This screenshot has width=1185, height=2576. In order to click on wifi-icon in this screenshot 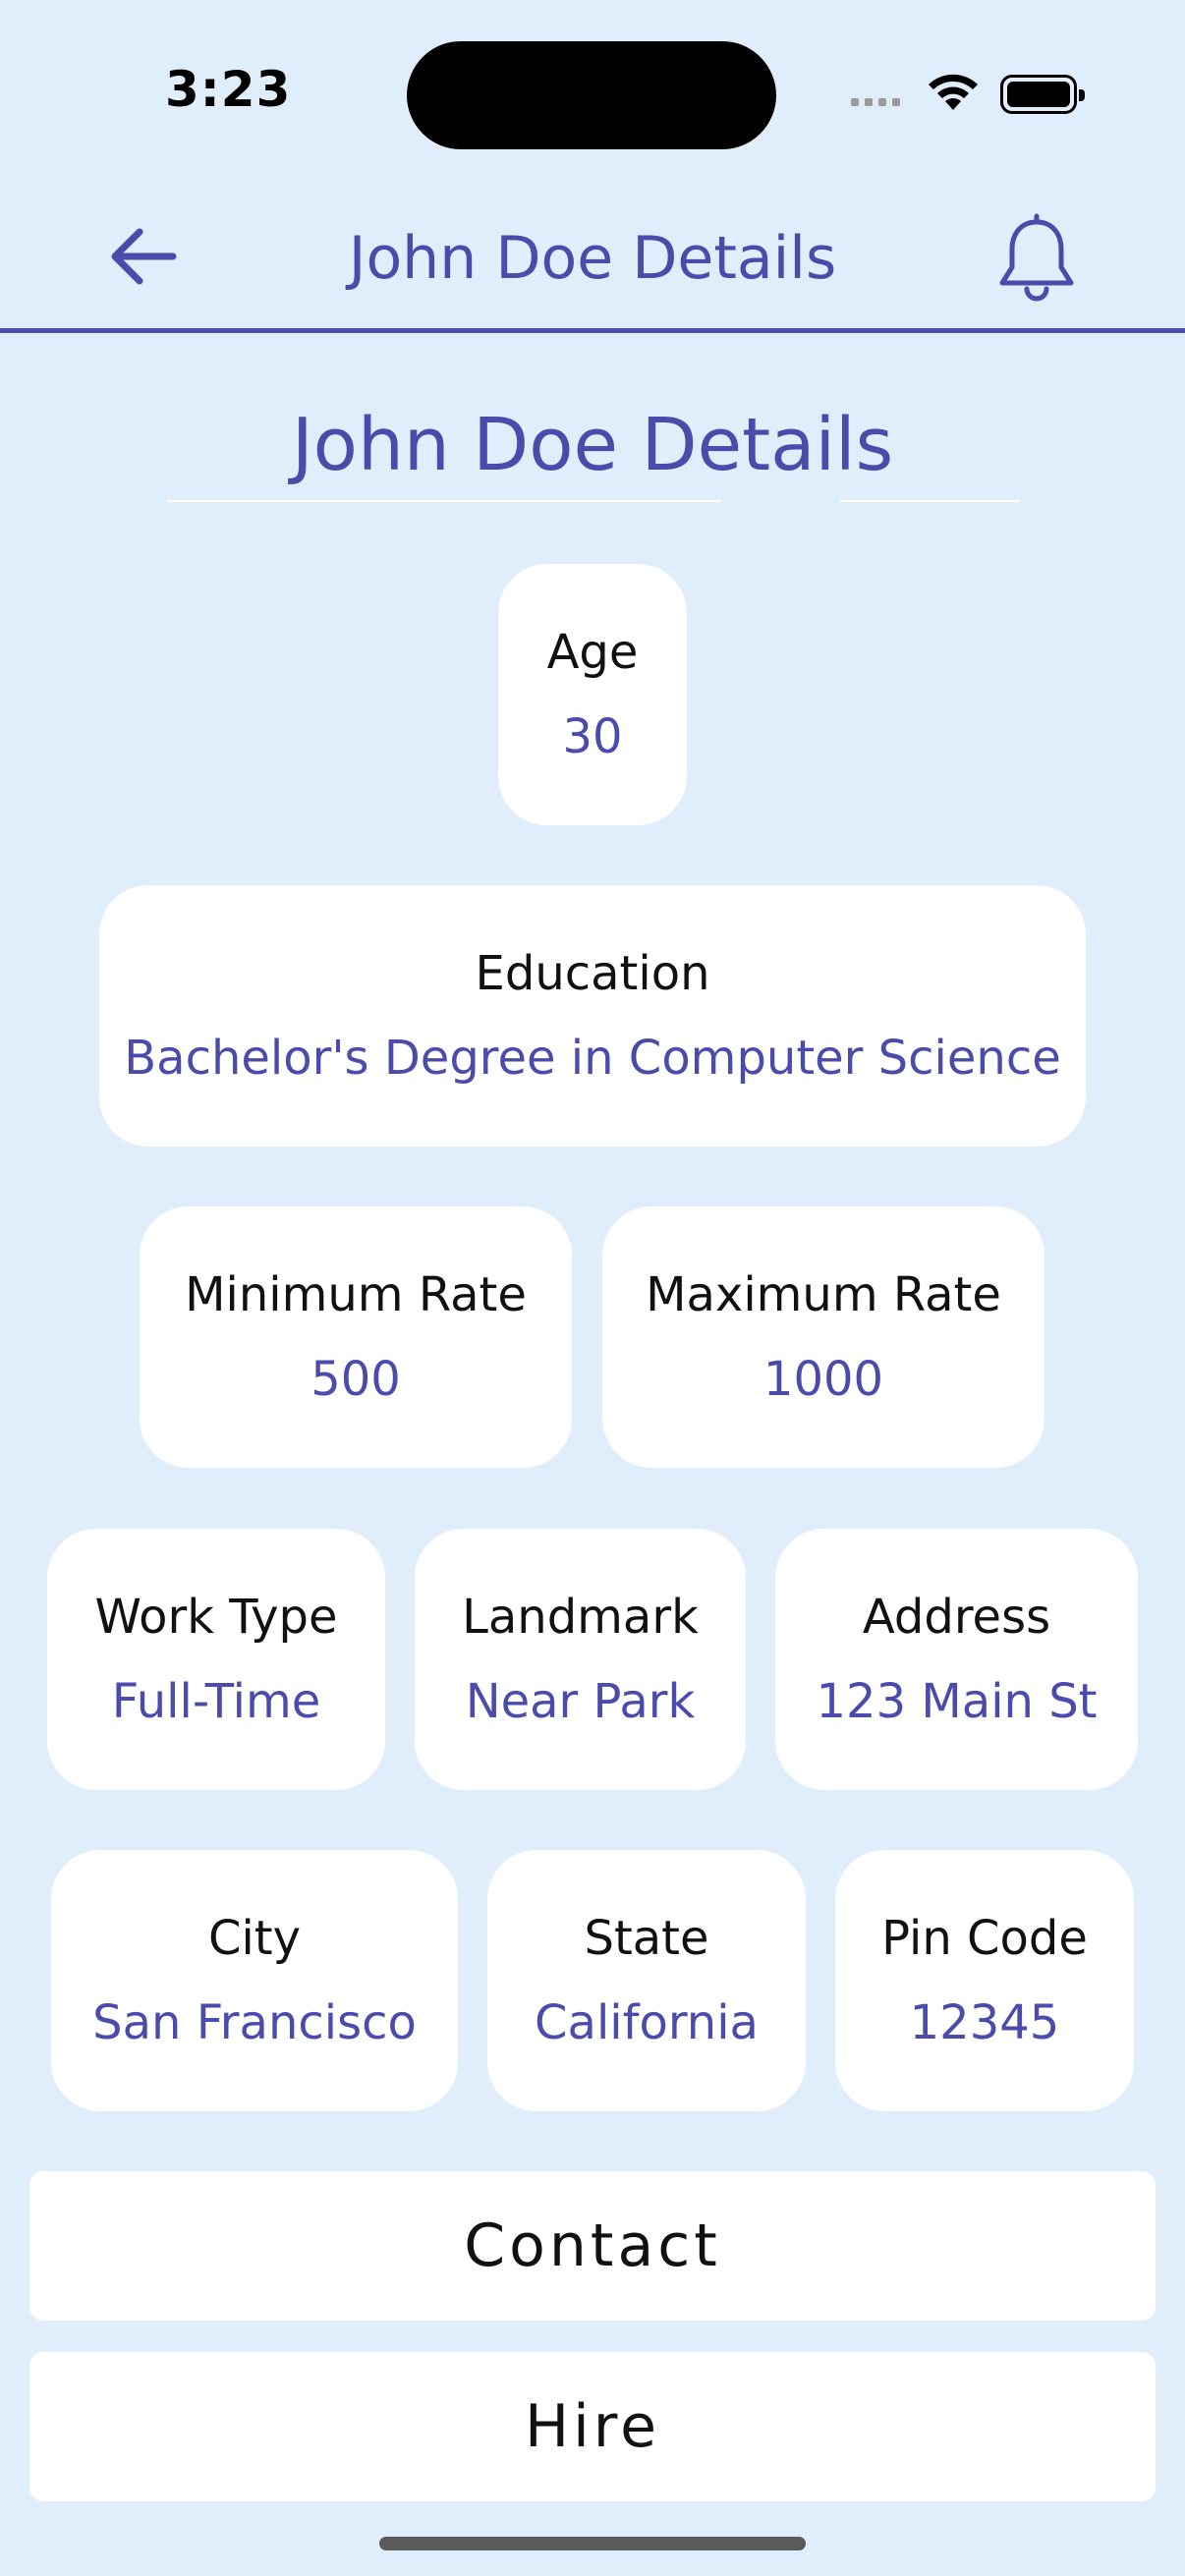, I will do `click(954, 92)`.